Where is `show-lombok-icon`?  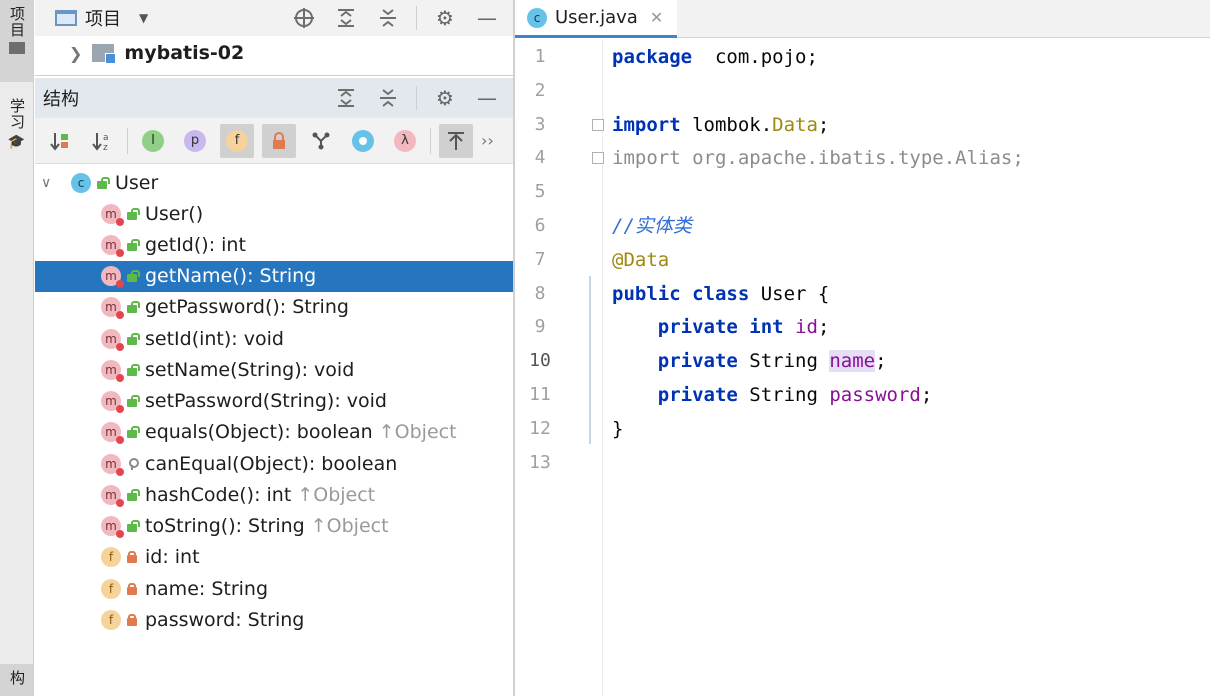 show-lombok-icon is located at coordinates (321, 141).